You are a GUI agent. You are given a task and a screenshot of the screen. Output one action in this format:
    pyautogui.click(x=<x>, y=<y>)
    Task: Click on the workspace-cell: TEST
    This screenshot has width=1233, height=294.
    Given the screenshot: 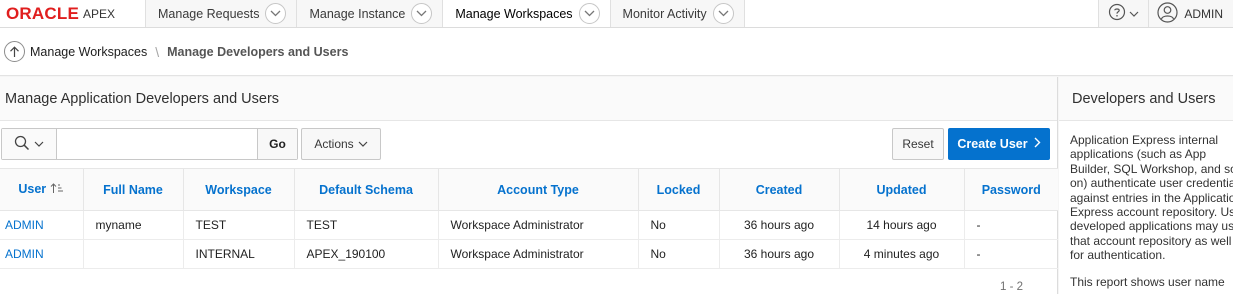 What is the action you would take?
    pyautogui.click(x=239, y=225)
    